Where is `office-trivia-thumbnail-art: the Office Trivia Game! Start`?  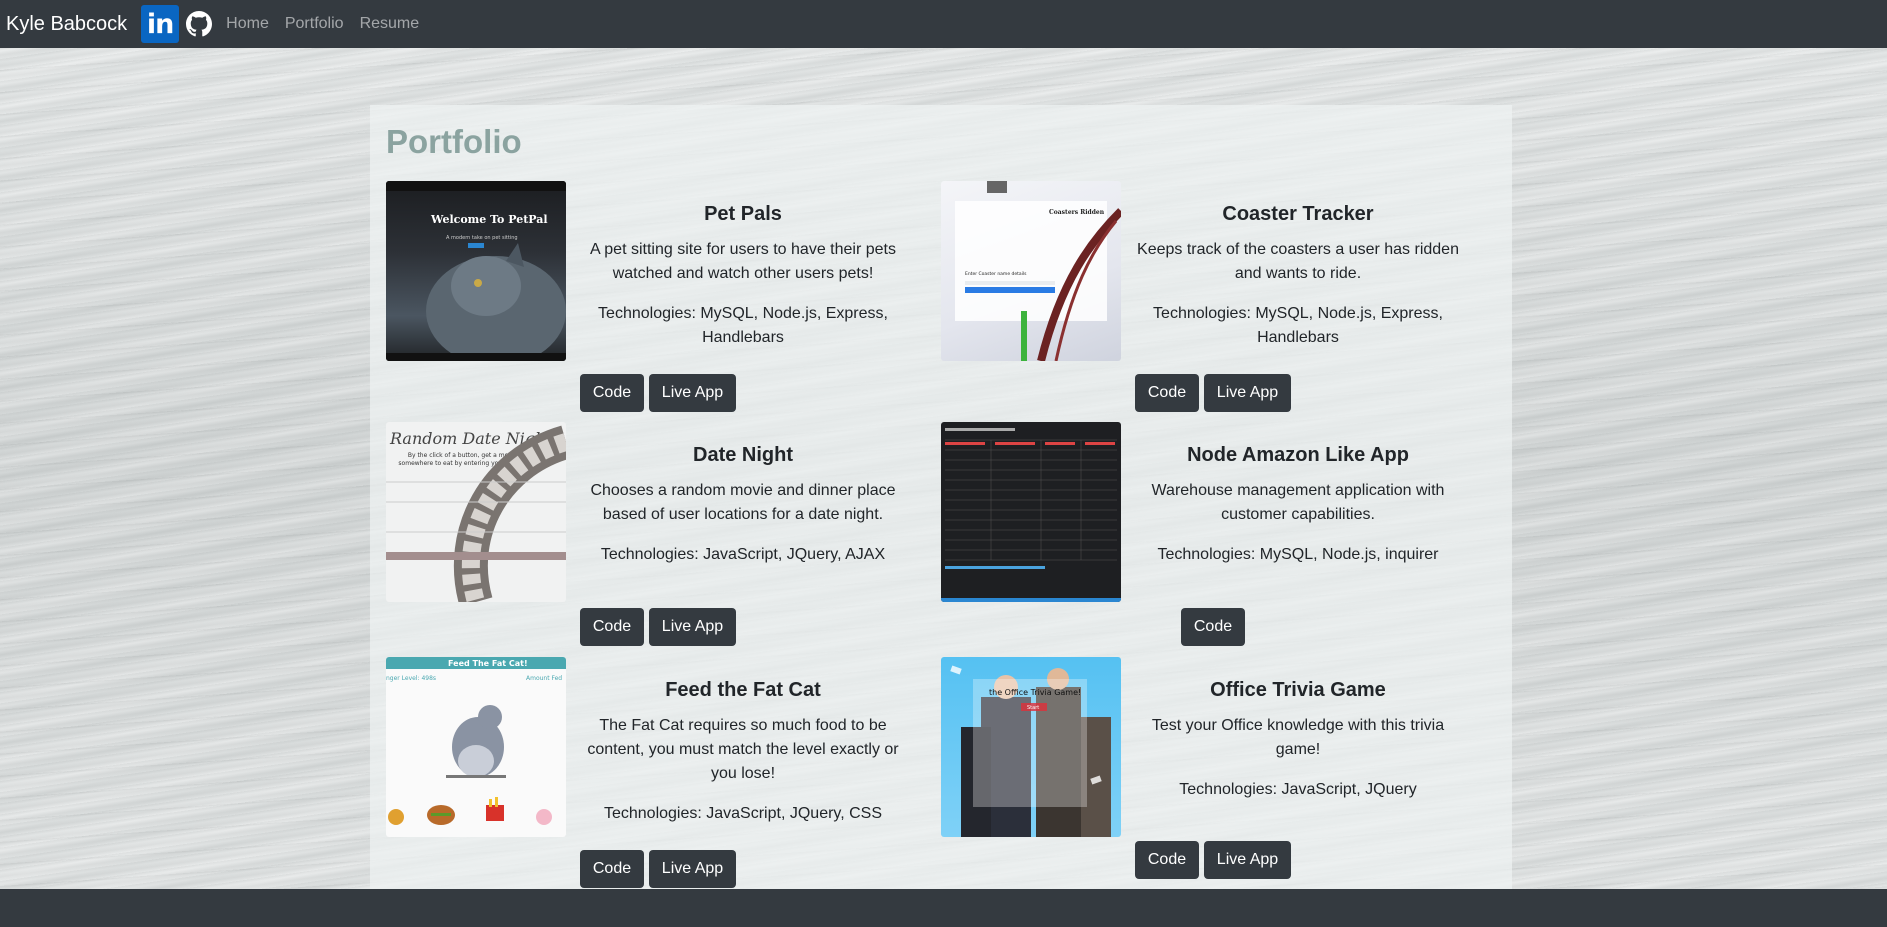
office-trivia-thumbnail-art: the Office Trivia Game! Start is located at coordinates (1030, 751).